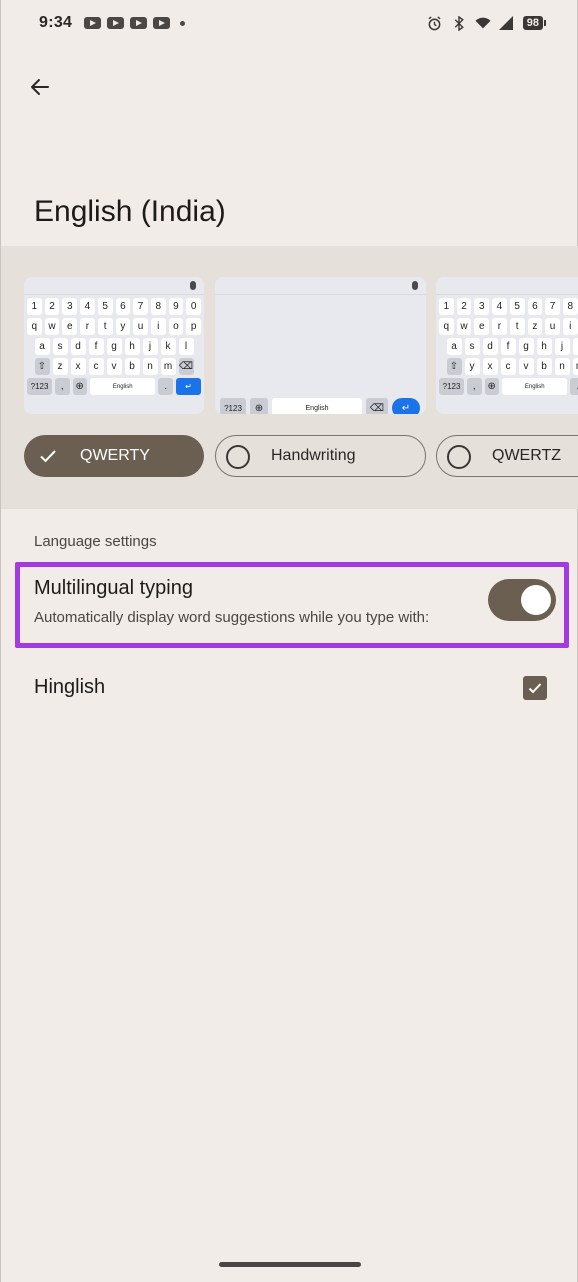 This screenshot has width=578, height=1282. I want to click on status-time: 9:34, so click(56, 22).